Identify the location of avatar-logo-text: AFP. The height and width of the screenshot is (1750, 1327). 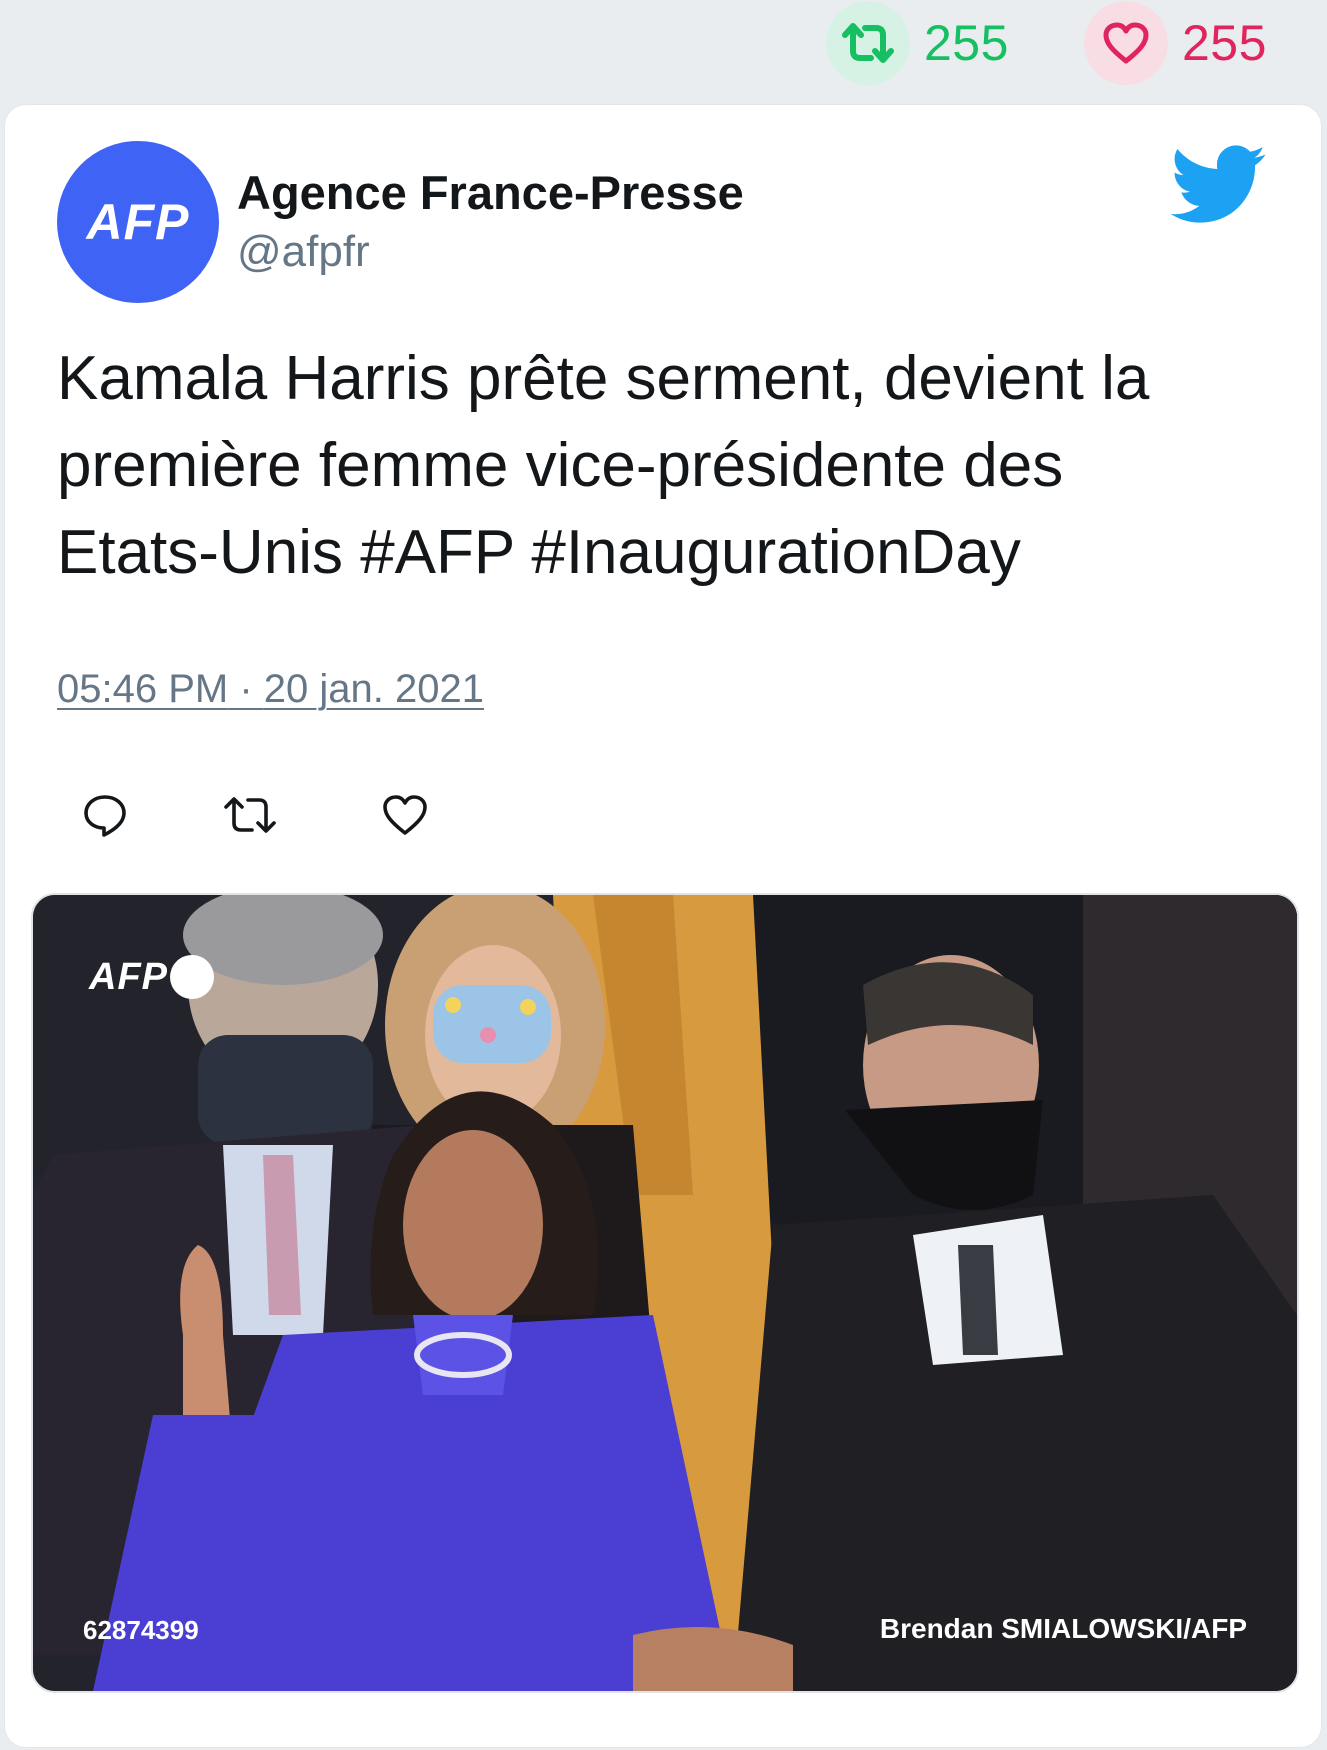
(138, 222).